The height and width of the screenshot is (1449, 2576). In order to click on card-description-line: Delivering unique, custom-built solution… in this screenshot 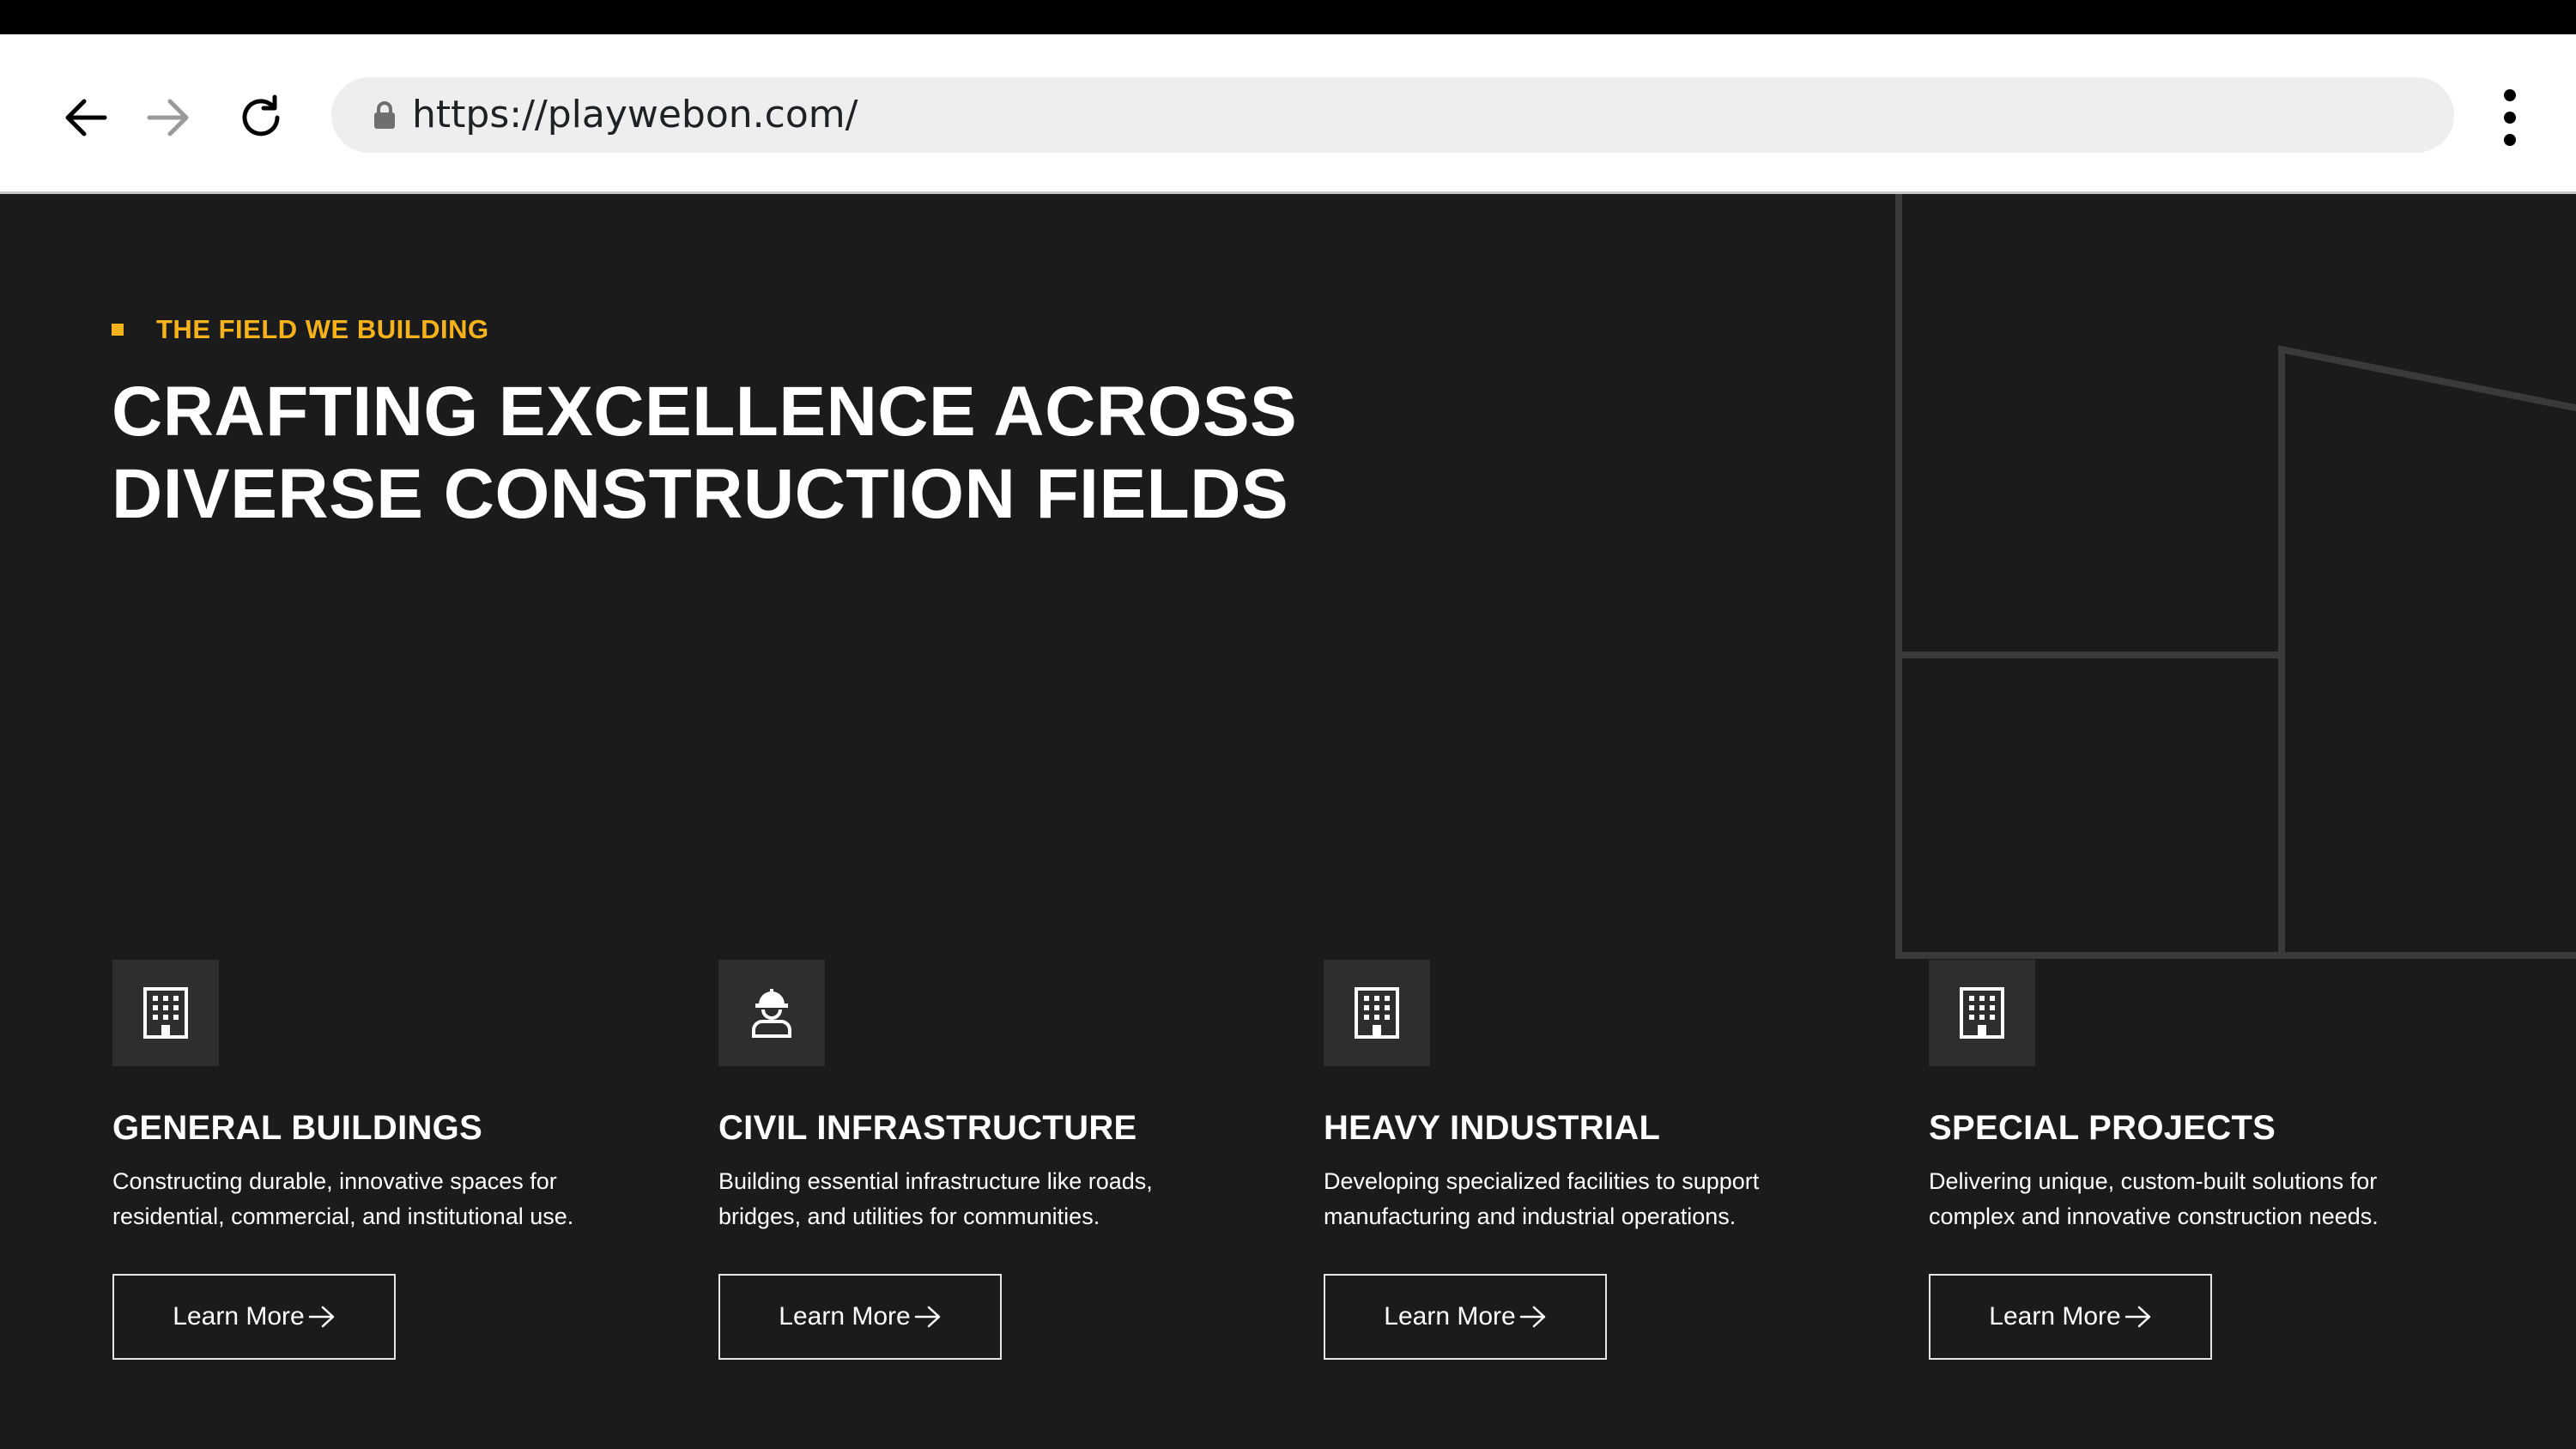, I will do `click(2153, 1181)`.